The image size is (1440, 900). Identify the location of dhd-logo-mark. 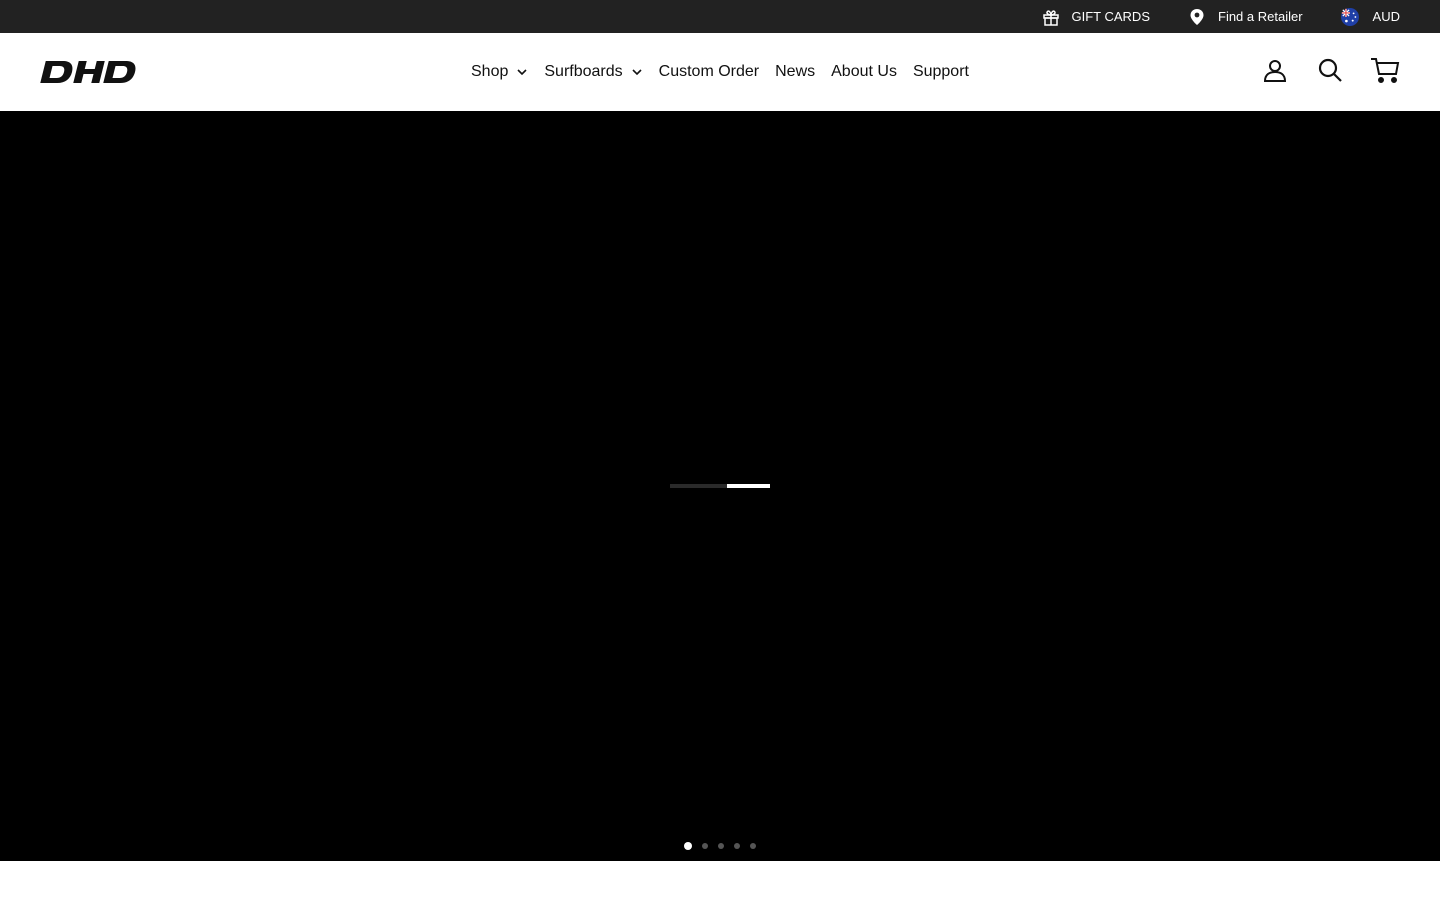
(88, 72).